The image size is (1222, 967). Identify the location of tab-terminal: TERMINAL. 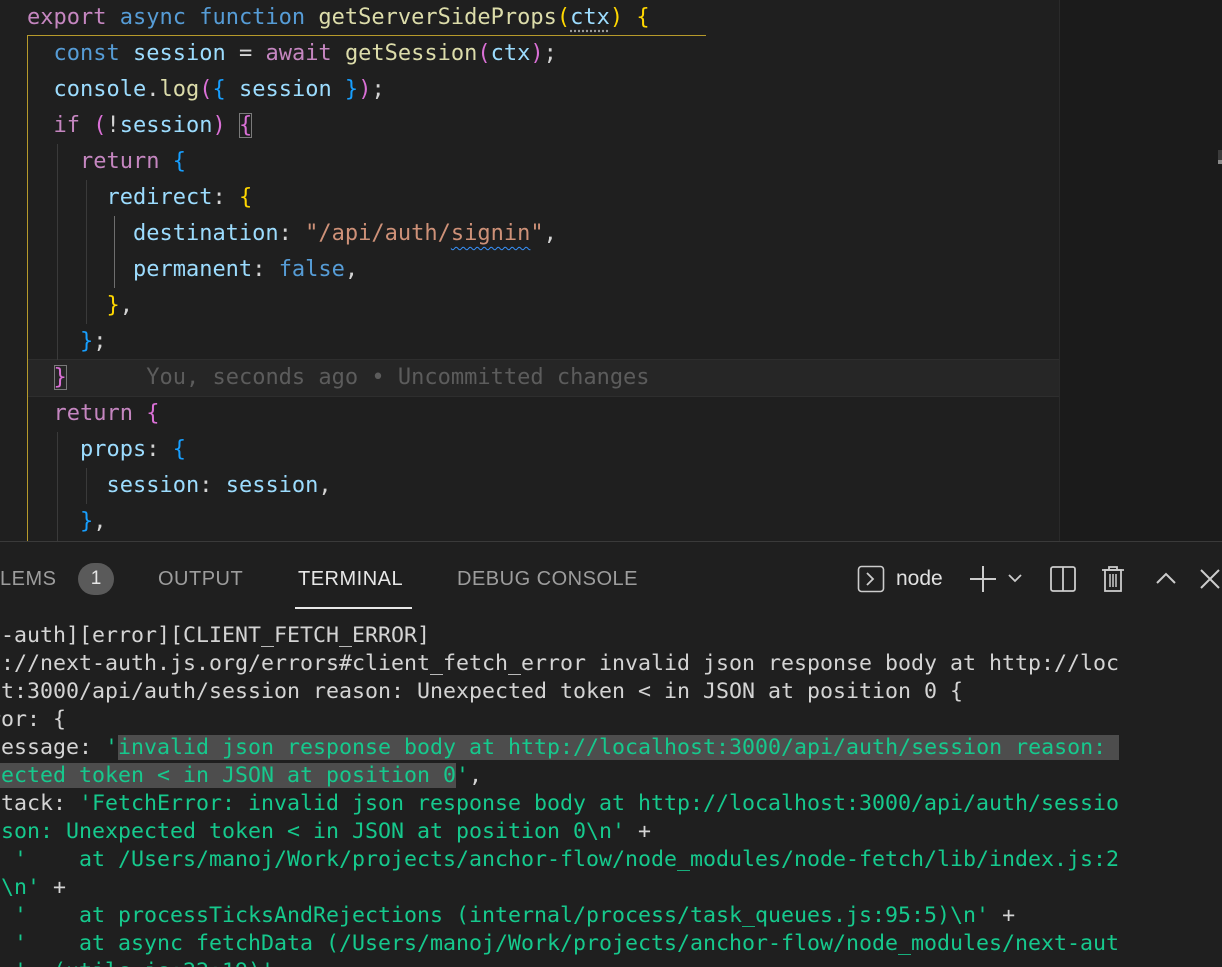
(350, 577).